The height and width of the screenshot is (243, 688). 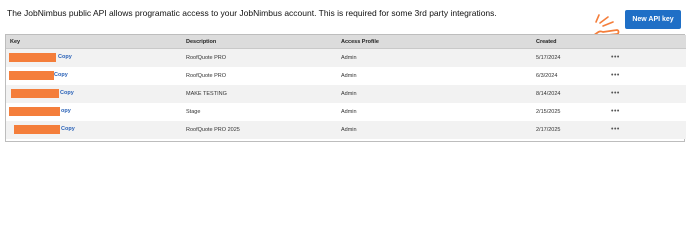 What do you see at coordinates (646, 42) in the screenshot?
I see `column-header-actions` at bounding box center [646, 42].